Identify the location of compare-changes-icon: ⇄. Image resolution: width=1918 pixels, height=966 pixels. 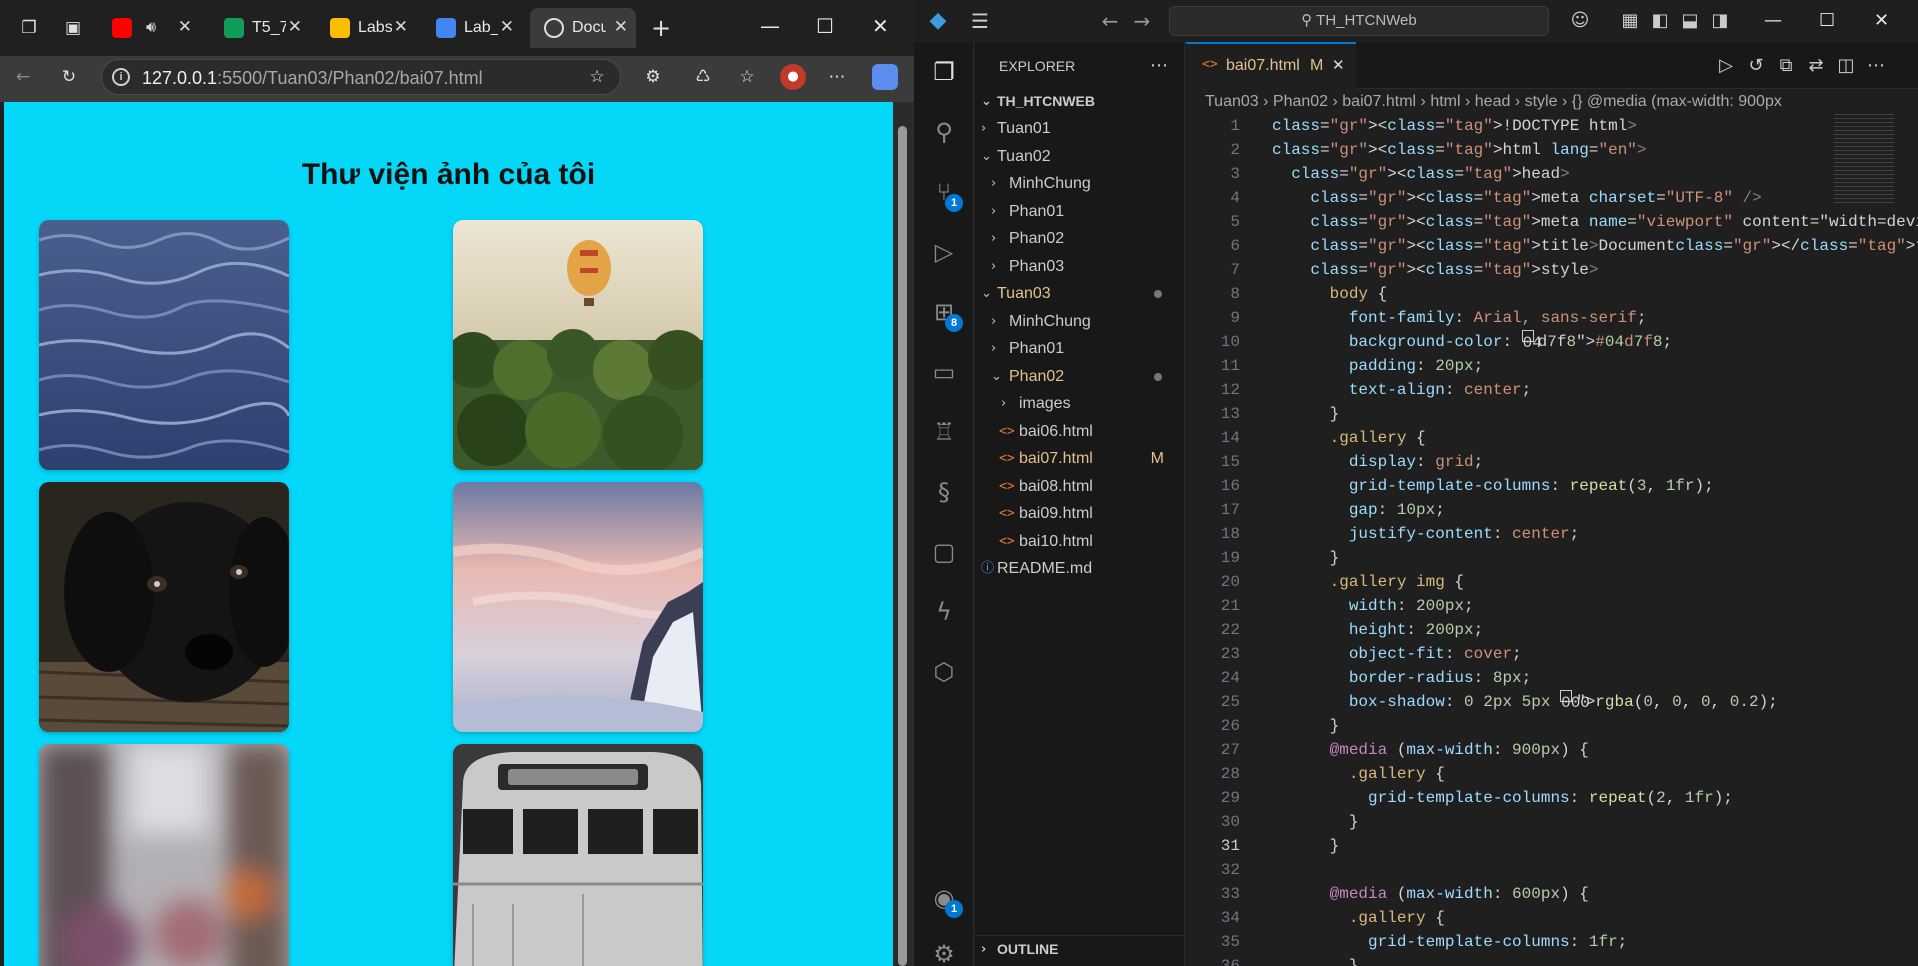
(1816, 66).